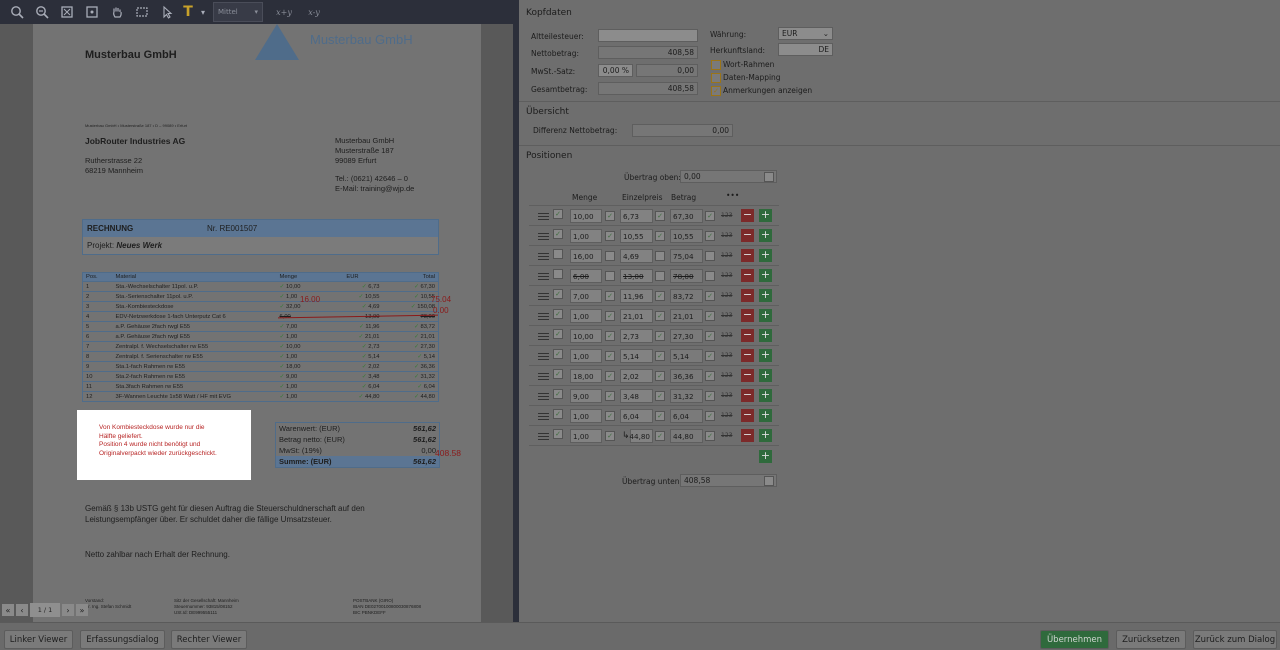  Describe the element at coordinates (22, 610) in the screenshot. I see `prev-page-button: ‹` at that location.